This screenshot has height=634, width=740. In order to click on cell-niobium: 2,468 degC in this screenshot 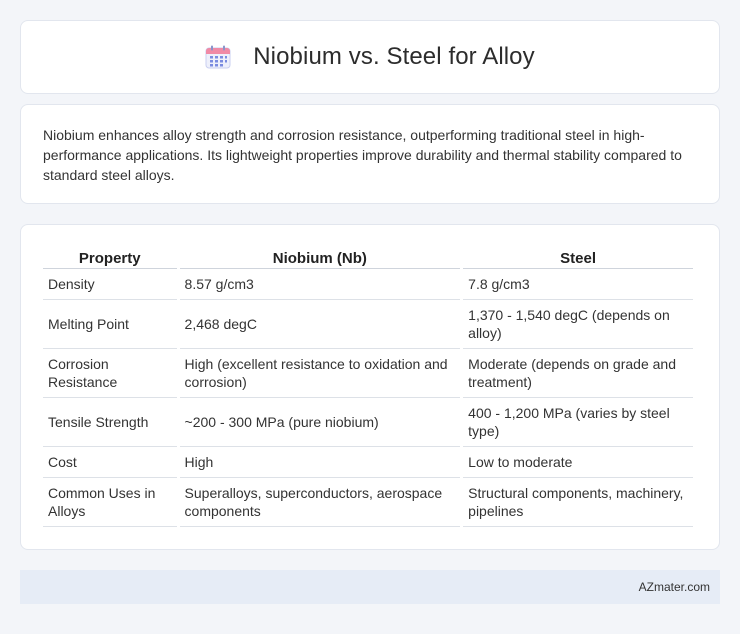, I will do `click(320, 324)`.